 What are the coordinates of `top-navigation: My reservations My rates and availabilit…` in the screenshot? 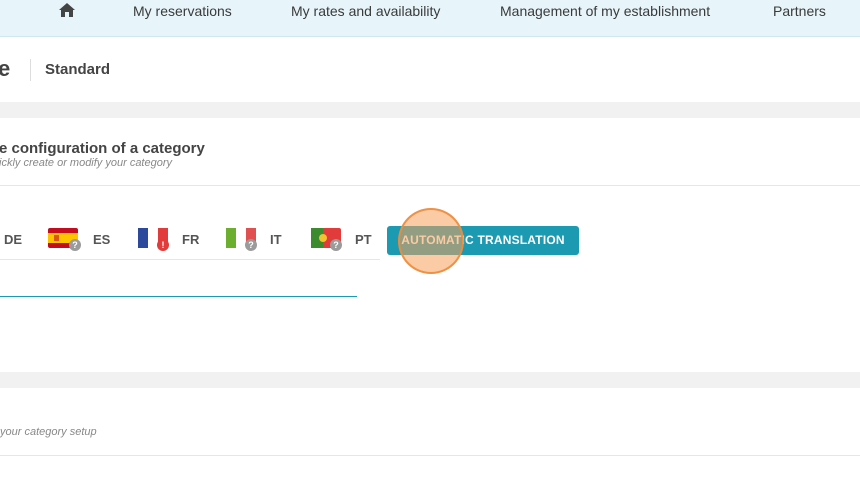 It's located at (430, 18).